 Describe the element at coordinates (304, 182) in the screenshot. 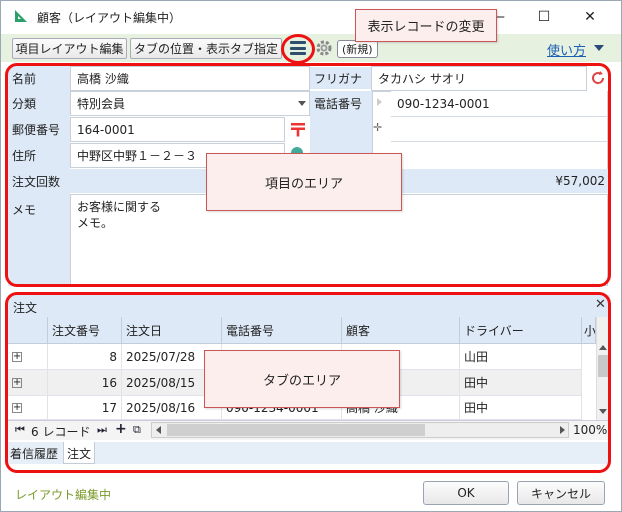

I see `callout-item-area: 項目のエリア` at that location.